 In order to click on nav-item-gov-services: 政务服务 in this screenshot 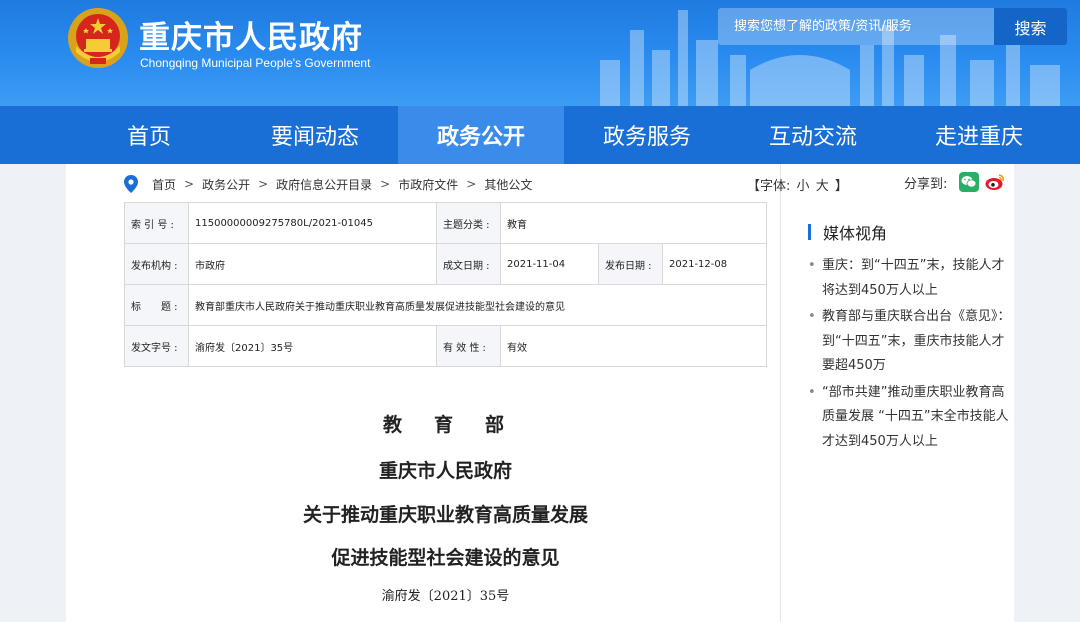, I will do `click(647, 135)`.